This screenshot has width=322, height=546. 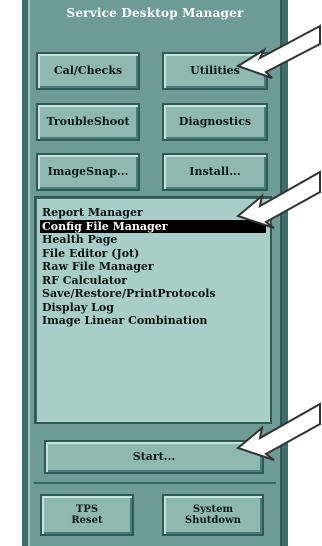 I want to click on list-item: Health Page, so click(x=153, y=240).